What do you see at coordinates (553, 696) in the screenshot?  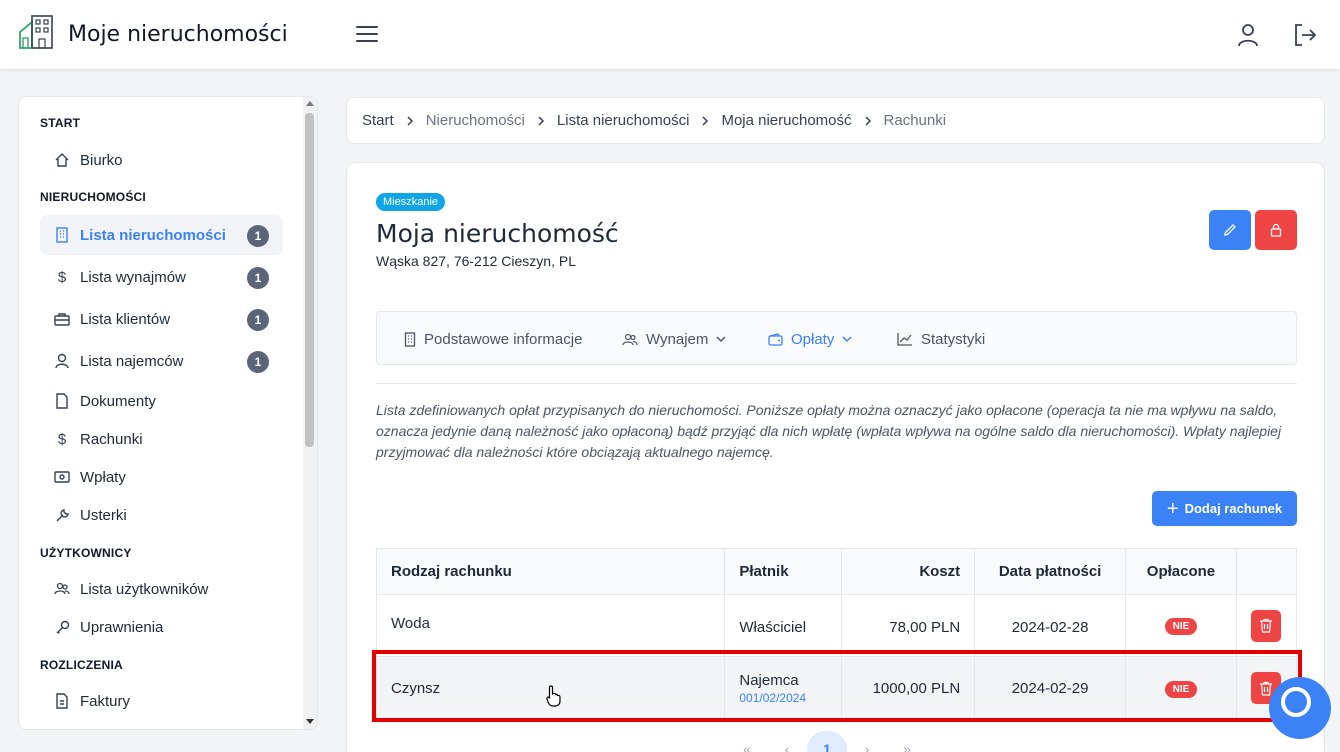 I see `hand-cursor-icon` at bounding box center [553, 696].